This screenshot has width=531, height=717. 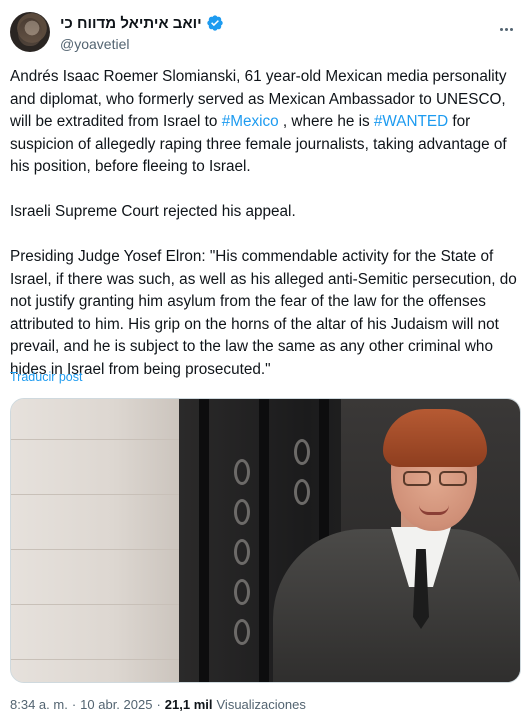 I want to click on author-handle: @yoavetiel, so click(x=142, y=44).